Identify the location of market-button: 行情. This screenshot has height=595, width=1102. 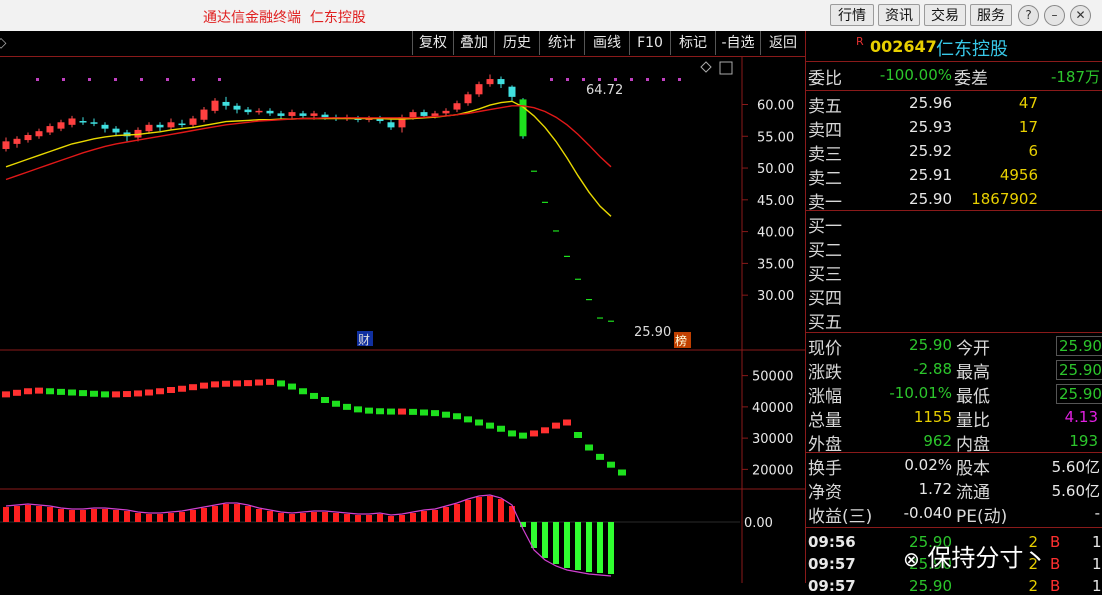
(852, 15).